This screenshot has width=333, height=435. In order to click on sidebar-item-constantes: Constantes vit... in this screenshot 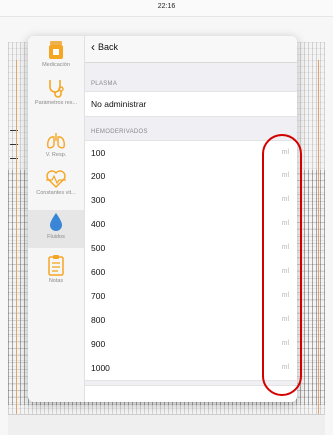, I will do `click(56, 188)`.